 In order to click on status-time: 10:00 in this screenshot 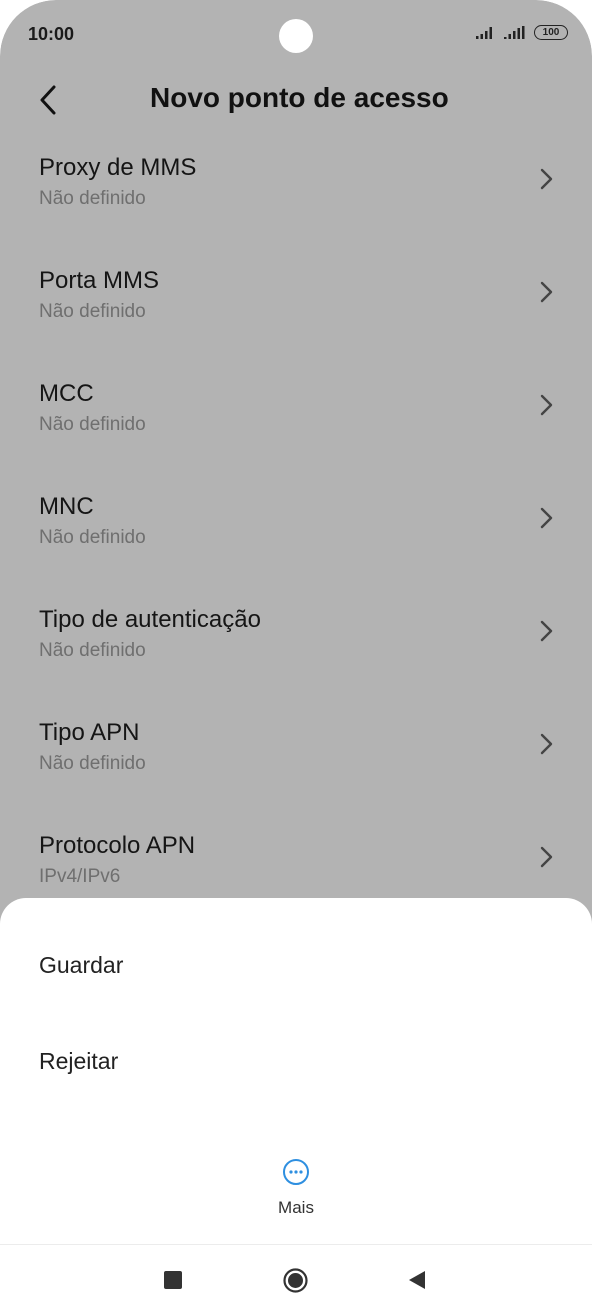, I will do `click(51, 34)`.